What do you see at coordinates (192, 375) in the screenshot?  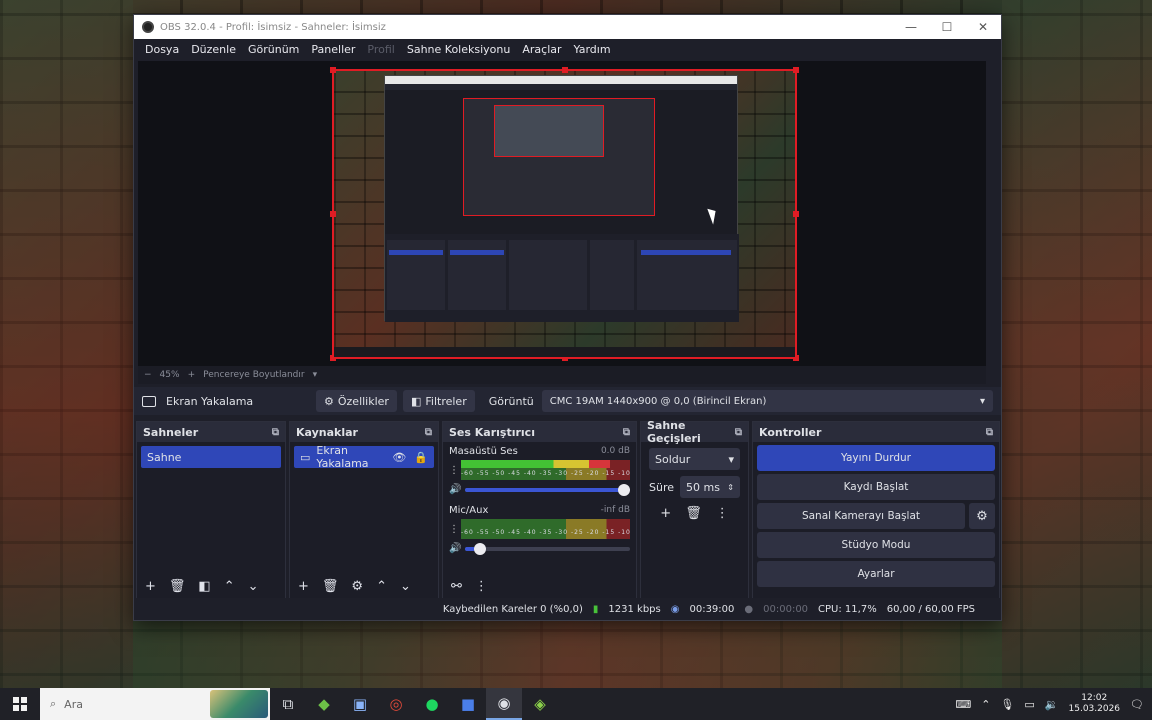 I see `zoom-in-icon: +` at bounding box center [192, 375].